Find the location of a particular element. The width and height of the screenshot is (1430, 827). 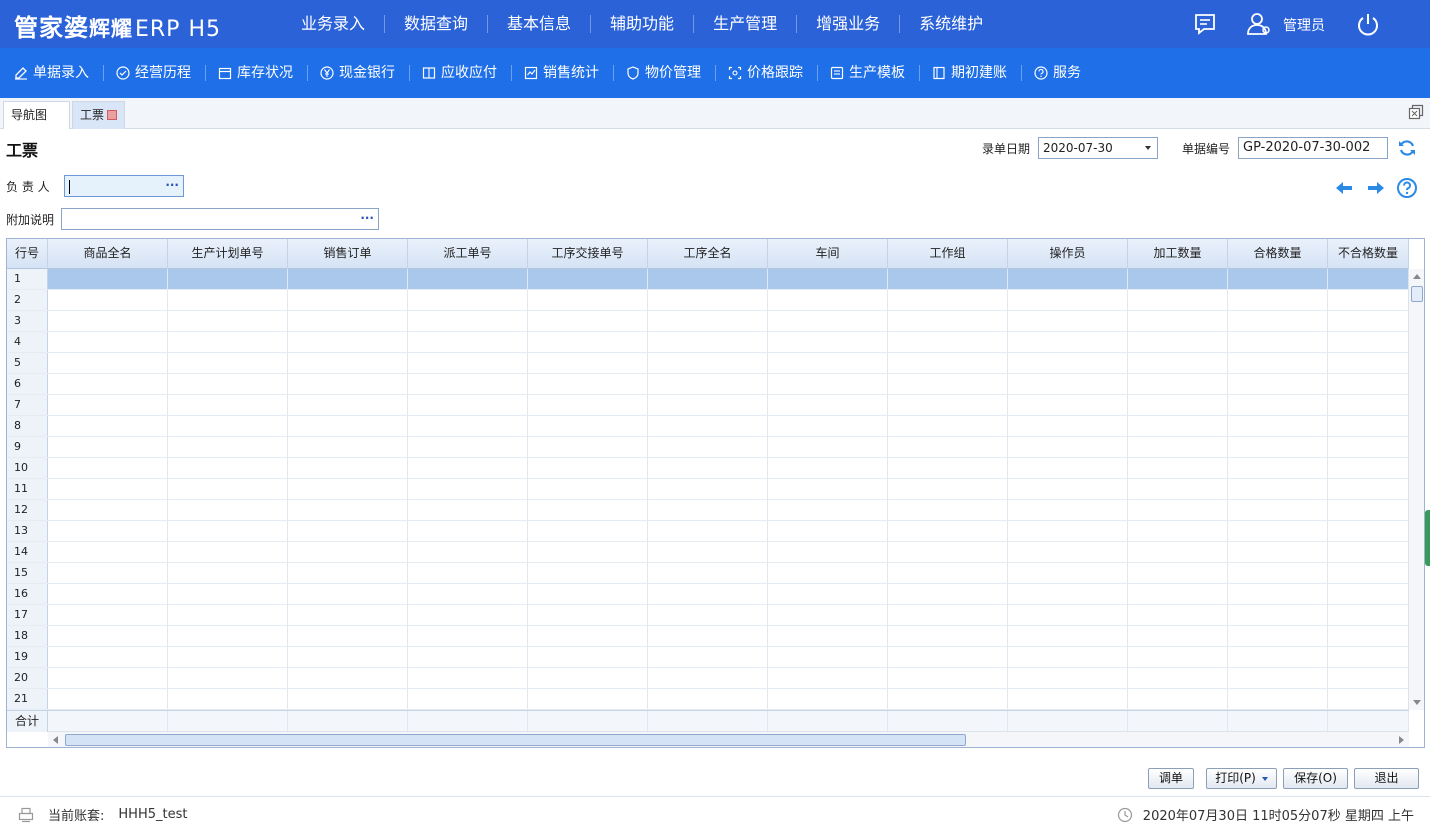

tab-navigation-map: 导航图 is located at coordinates (36, 115).